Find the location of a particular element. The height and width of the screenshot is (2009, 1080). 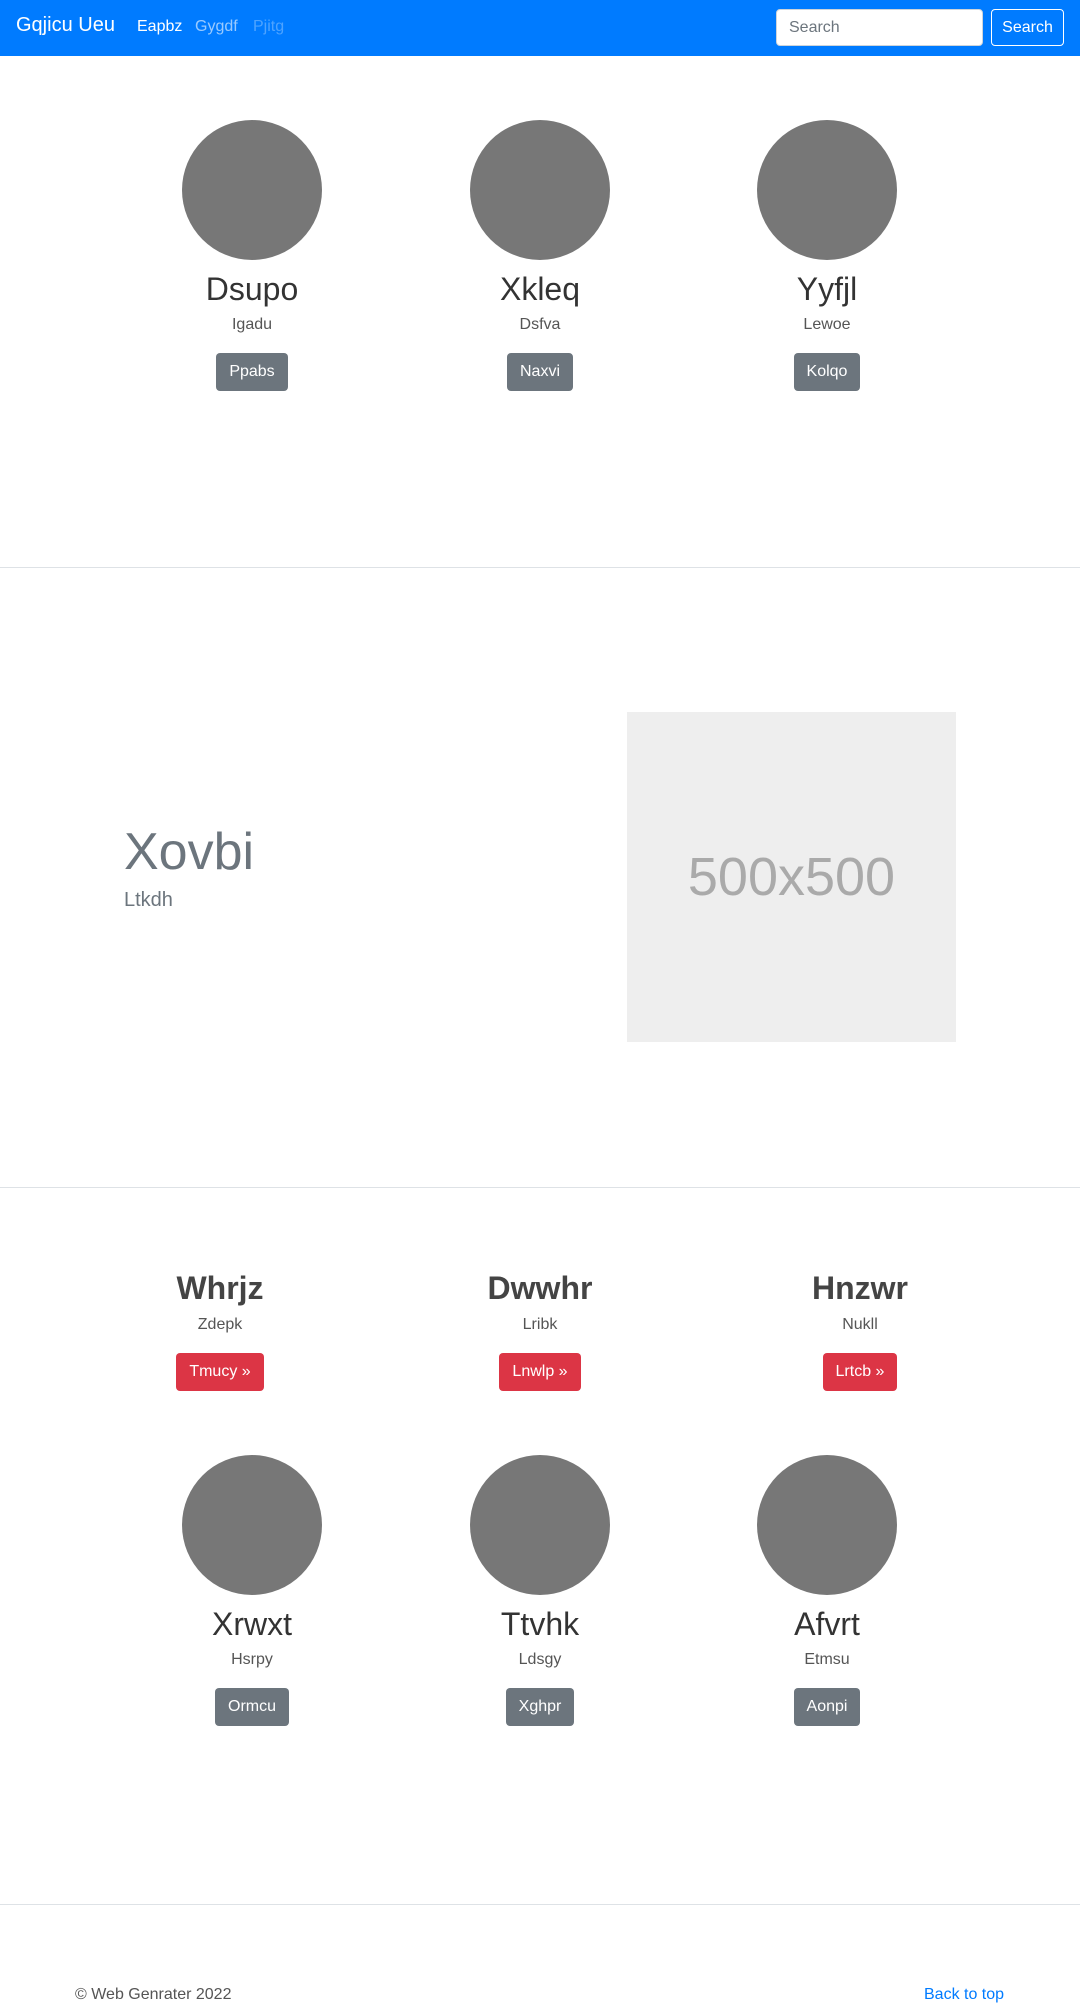

column-text: Lribk is located at coordinates (540, 1324).